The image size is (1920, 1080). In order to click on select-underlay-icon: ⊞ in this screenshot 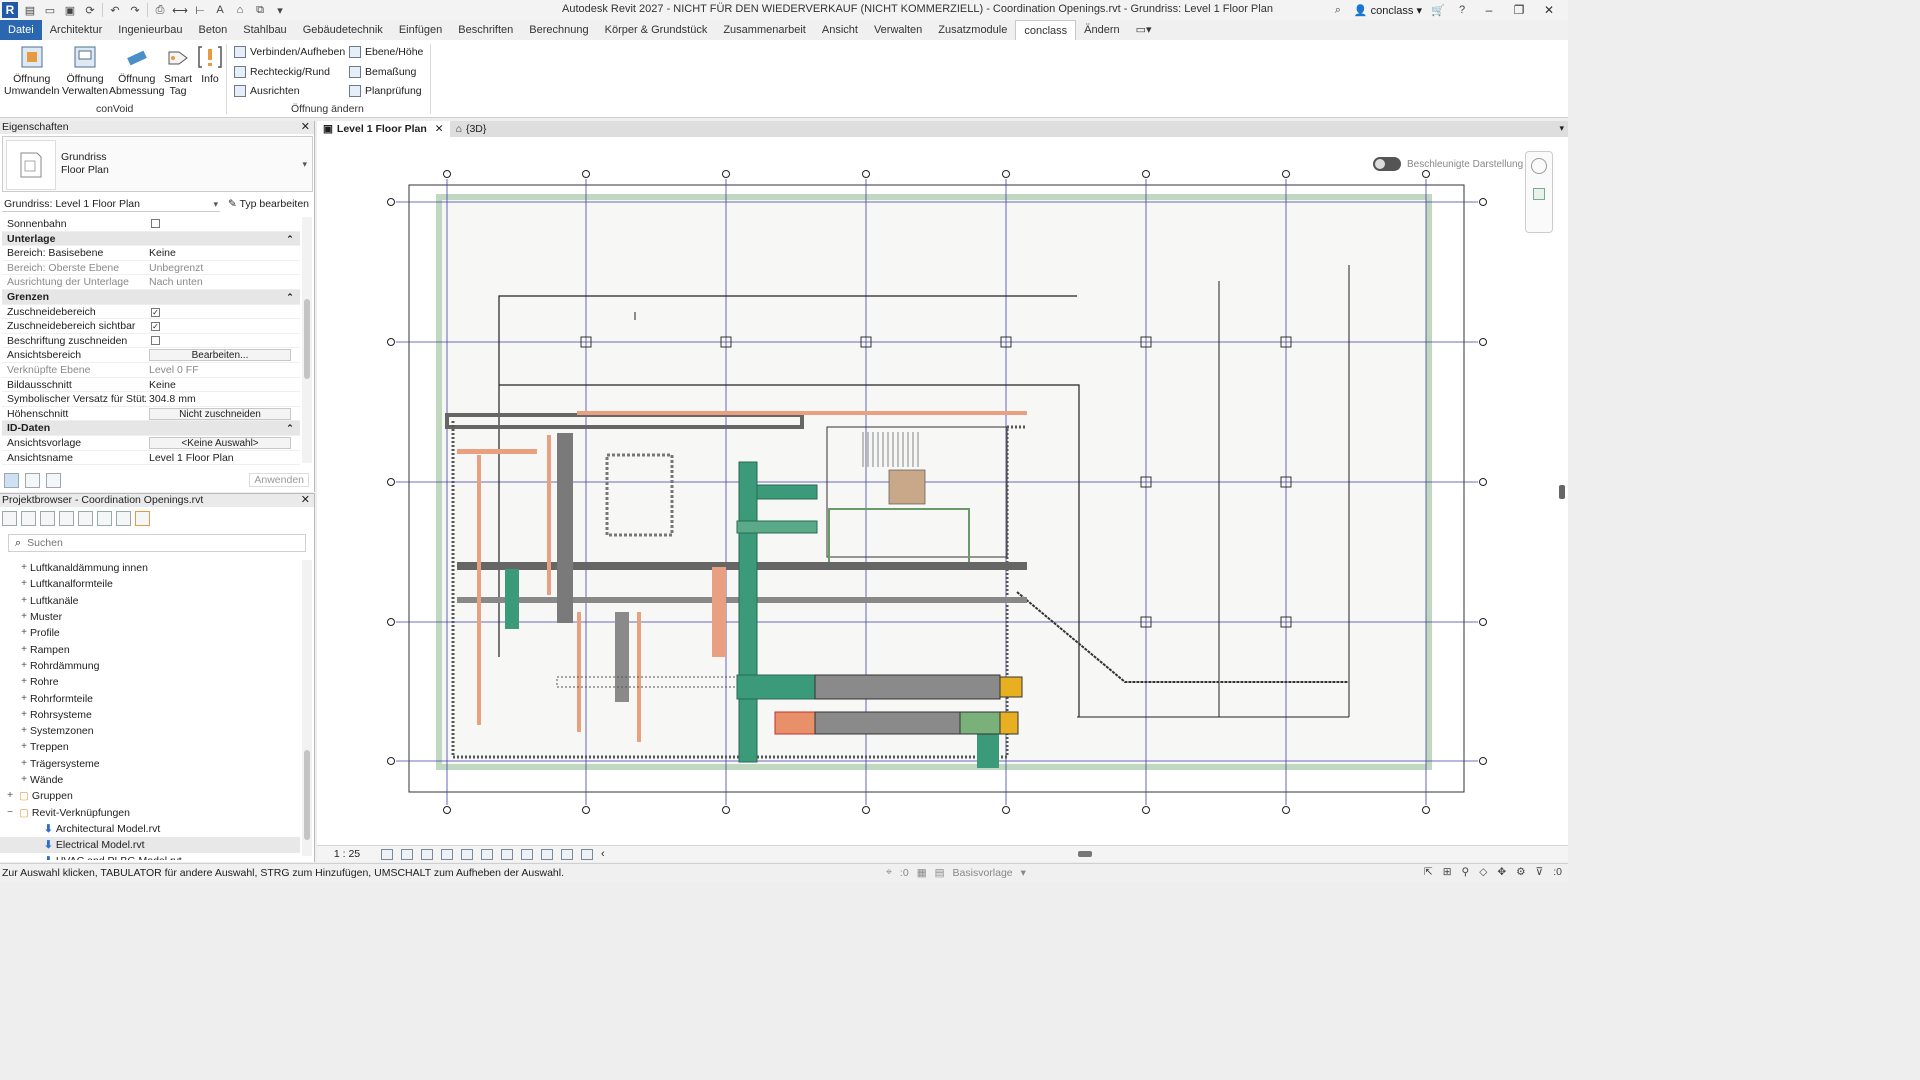, I will do `click(1447, 872)`.